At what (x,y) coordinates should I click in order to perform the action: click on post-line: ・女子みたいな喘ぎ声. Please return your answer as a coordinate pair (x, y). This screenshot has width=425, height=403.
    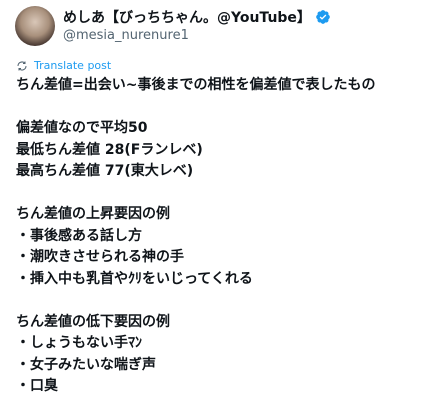
    Looking at the image, I should click on (86, 364).